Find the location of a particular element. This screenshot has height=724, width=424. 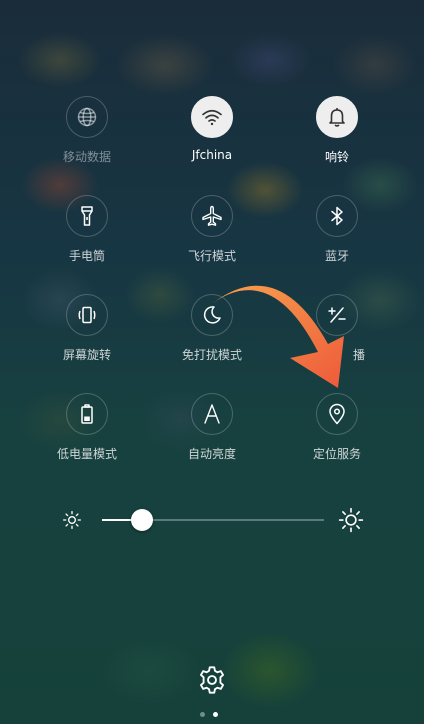

page-dot-active is located at coordinates (215, 714).